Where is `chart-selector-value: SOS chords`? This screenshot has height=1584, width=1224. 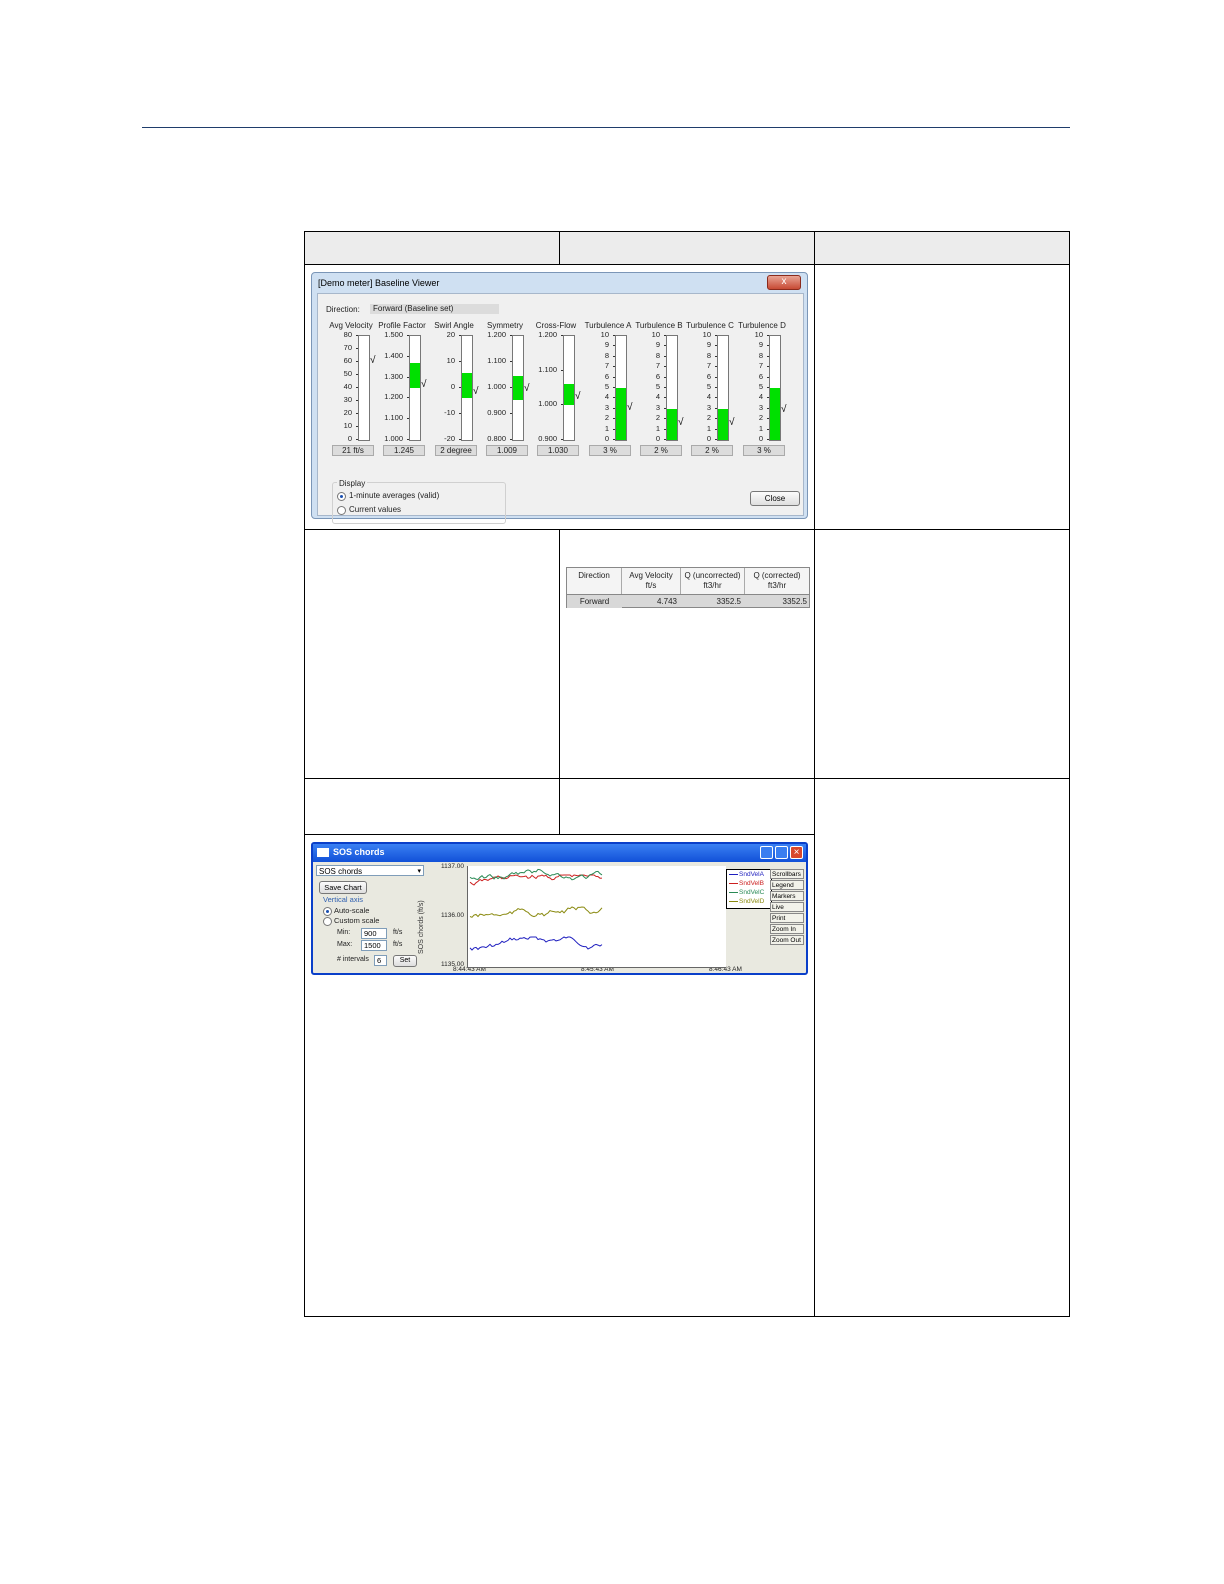
chart-selector-value: SOS chords is located at coordinates (341, 871).